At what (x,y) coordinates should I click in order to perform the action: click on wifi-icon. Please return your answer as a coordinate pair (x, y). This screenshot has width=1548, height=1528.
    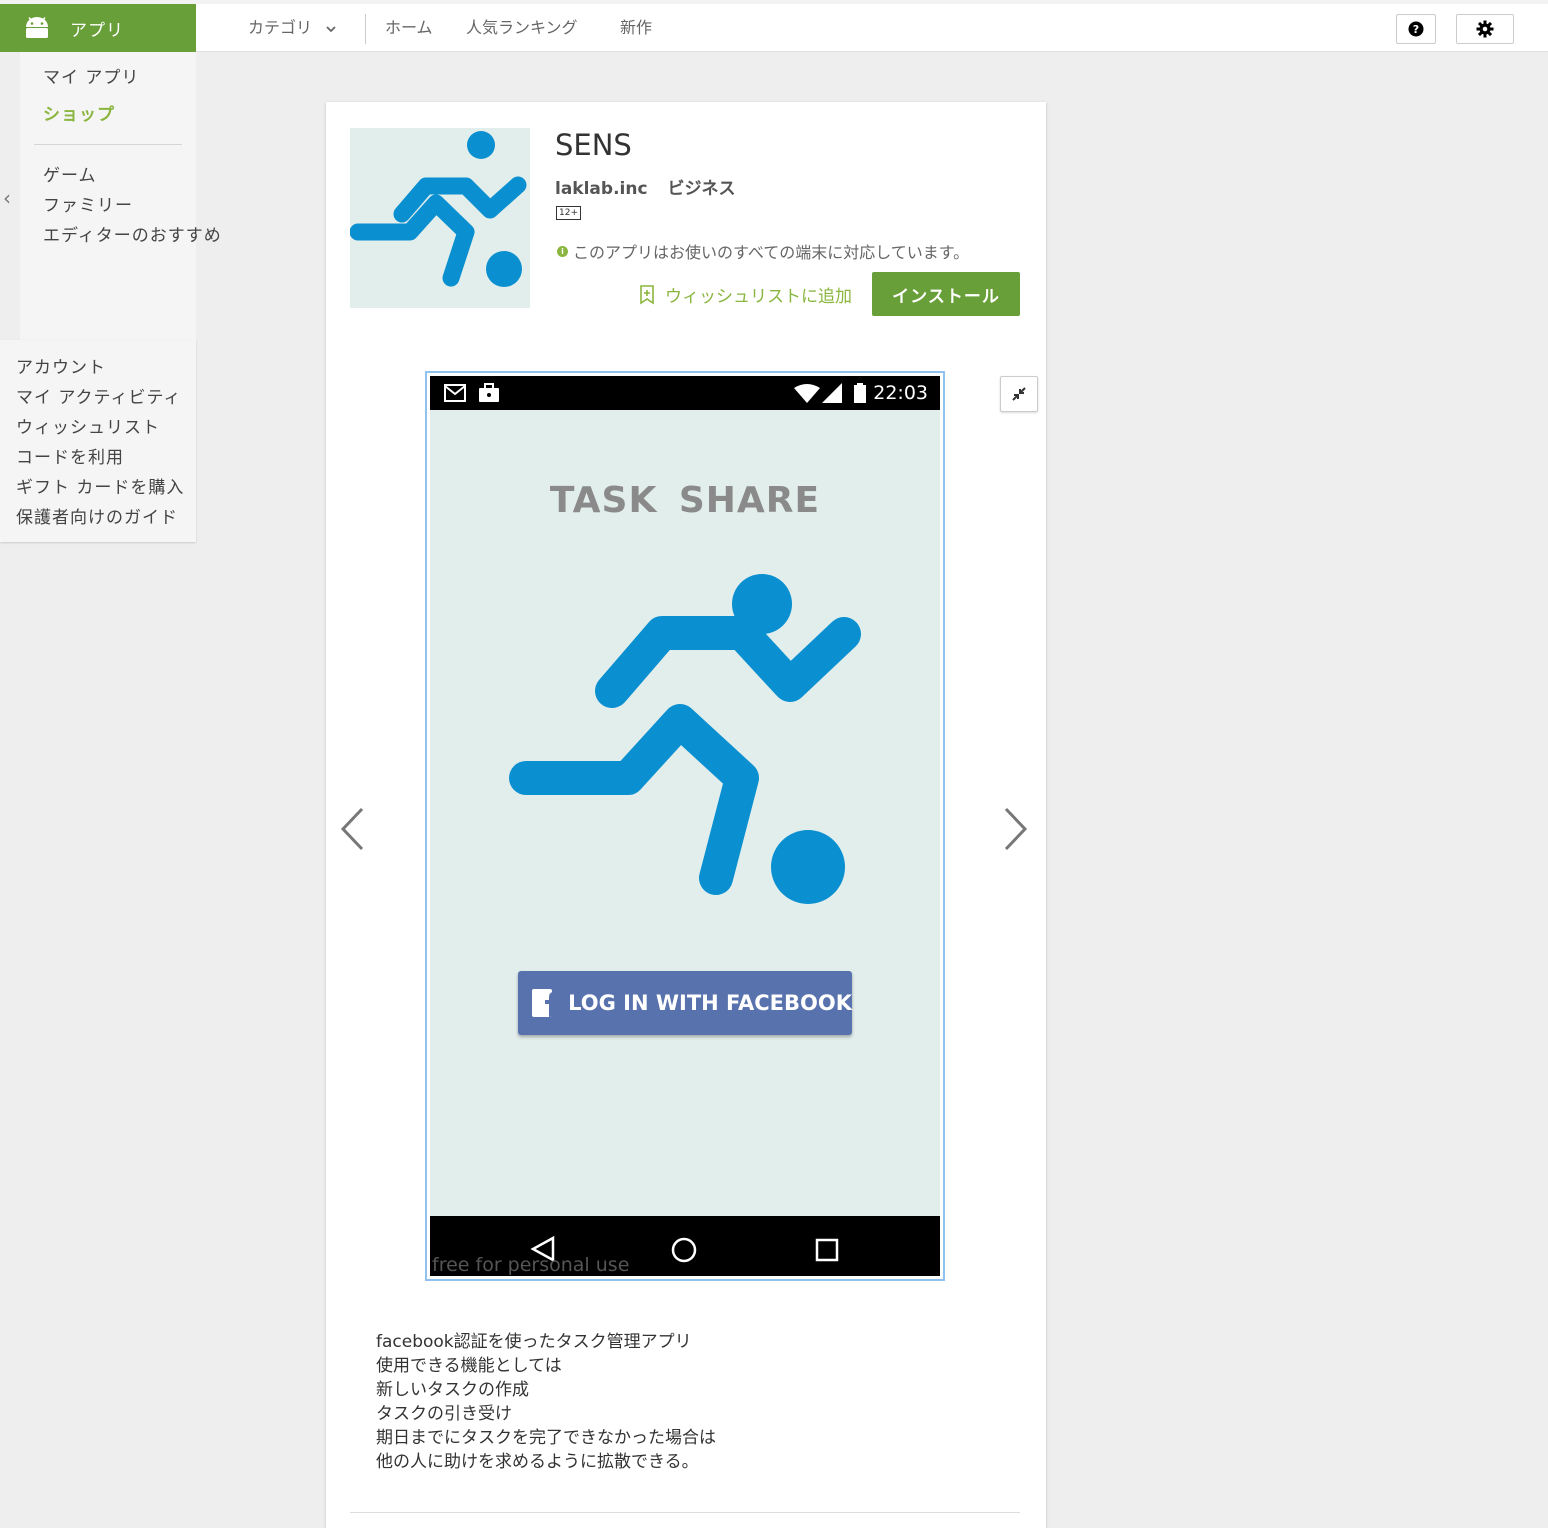
    Looking at the image, I should click on (807, 393).